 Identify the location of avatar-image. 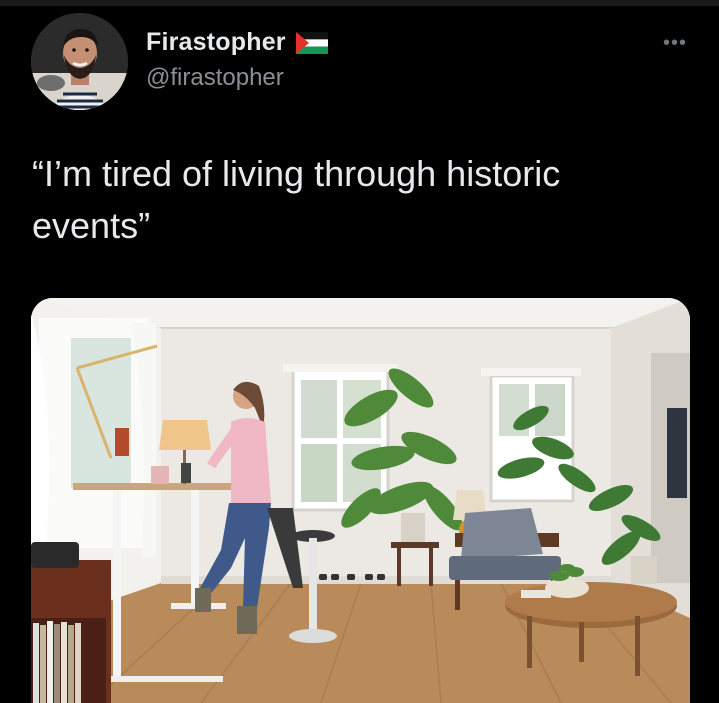
(79, 61).